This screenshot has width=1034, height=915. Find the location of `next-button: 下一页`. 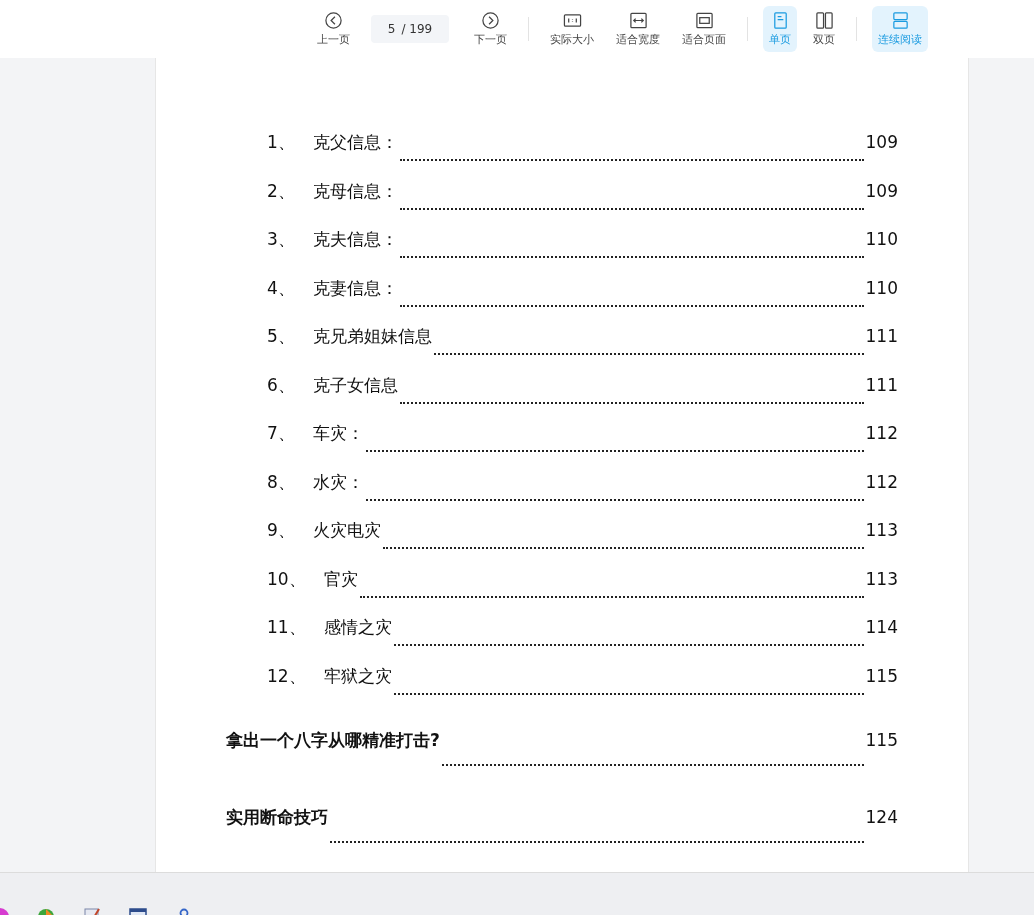

next-button: 下一页 is located at coordinates (490, 29).